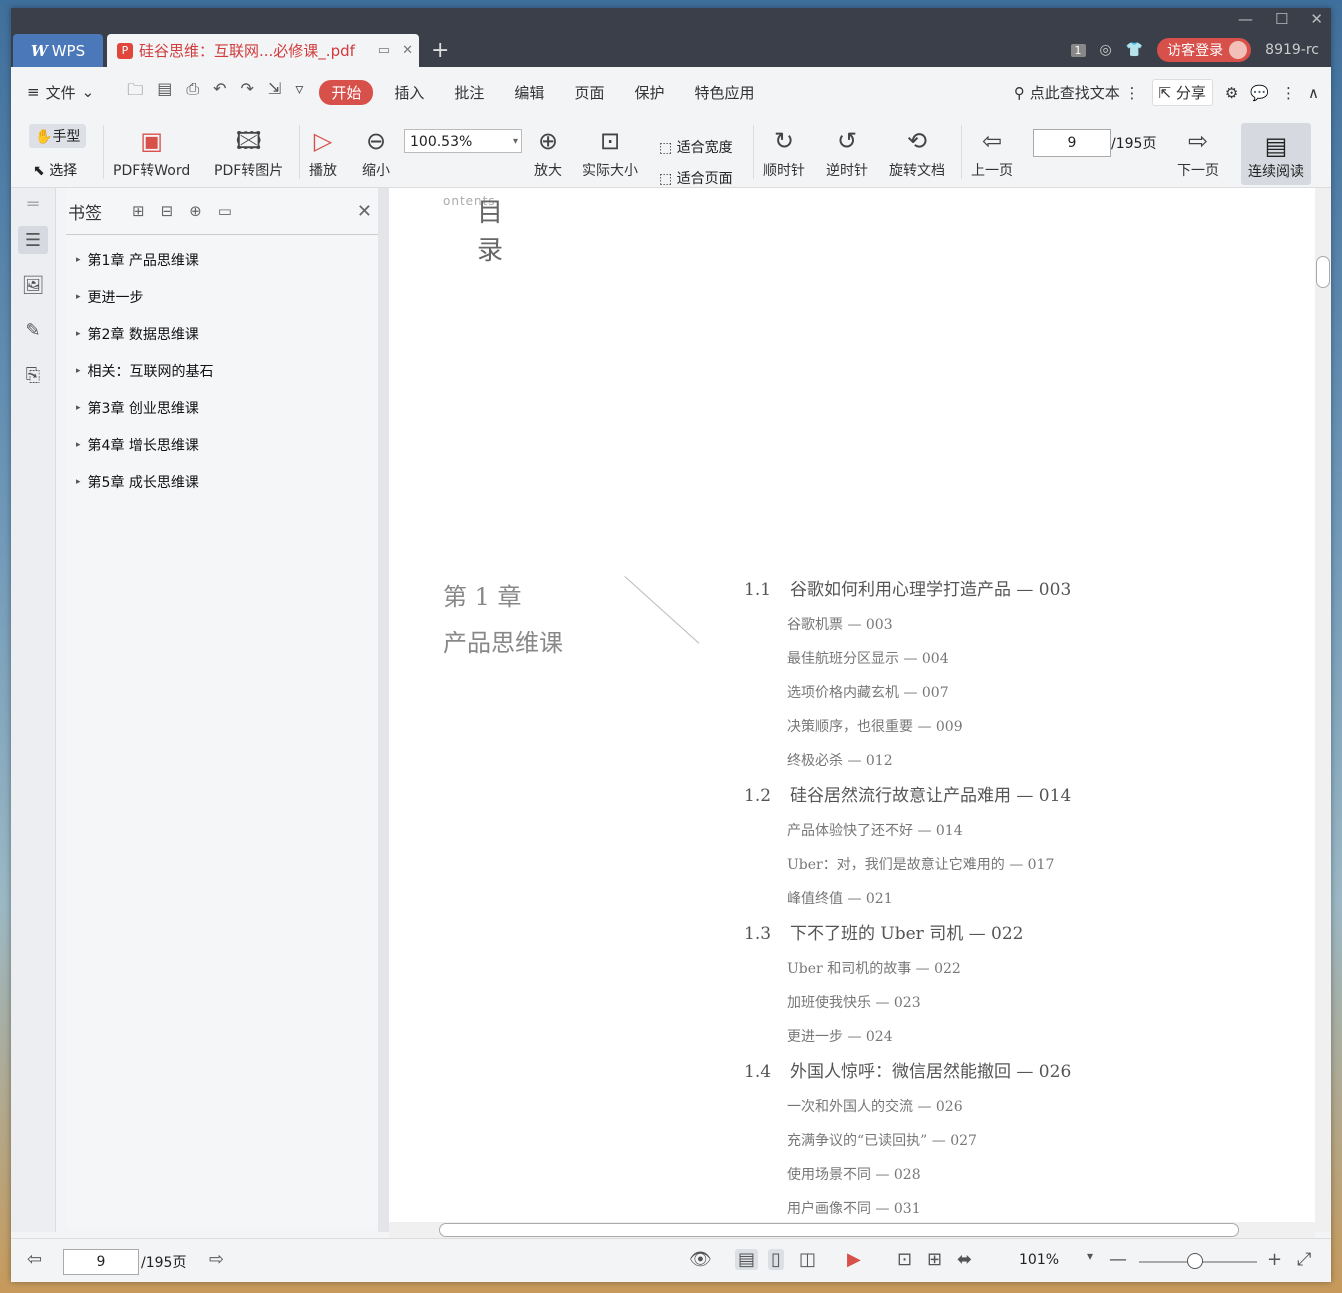 This screenshot has width=1342, height=1293. Describe the element at coordinates (992, 152) in the screenshot. I see `prev-page-button: ⇦ 上一页` at that location.